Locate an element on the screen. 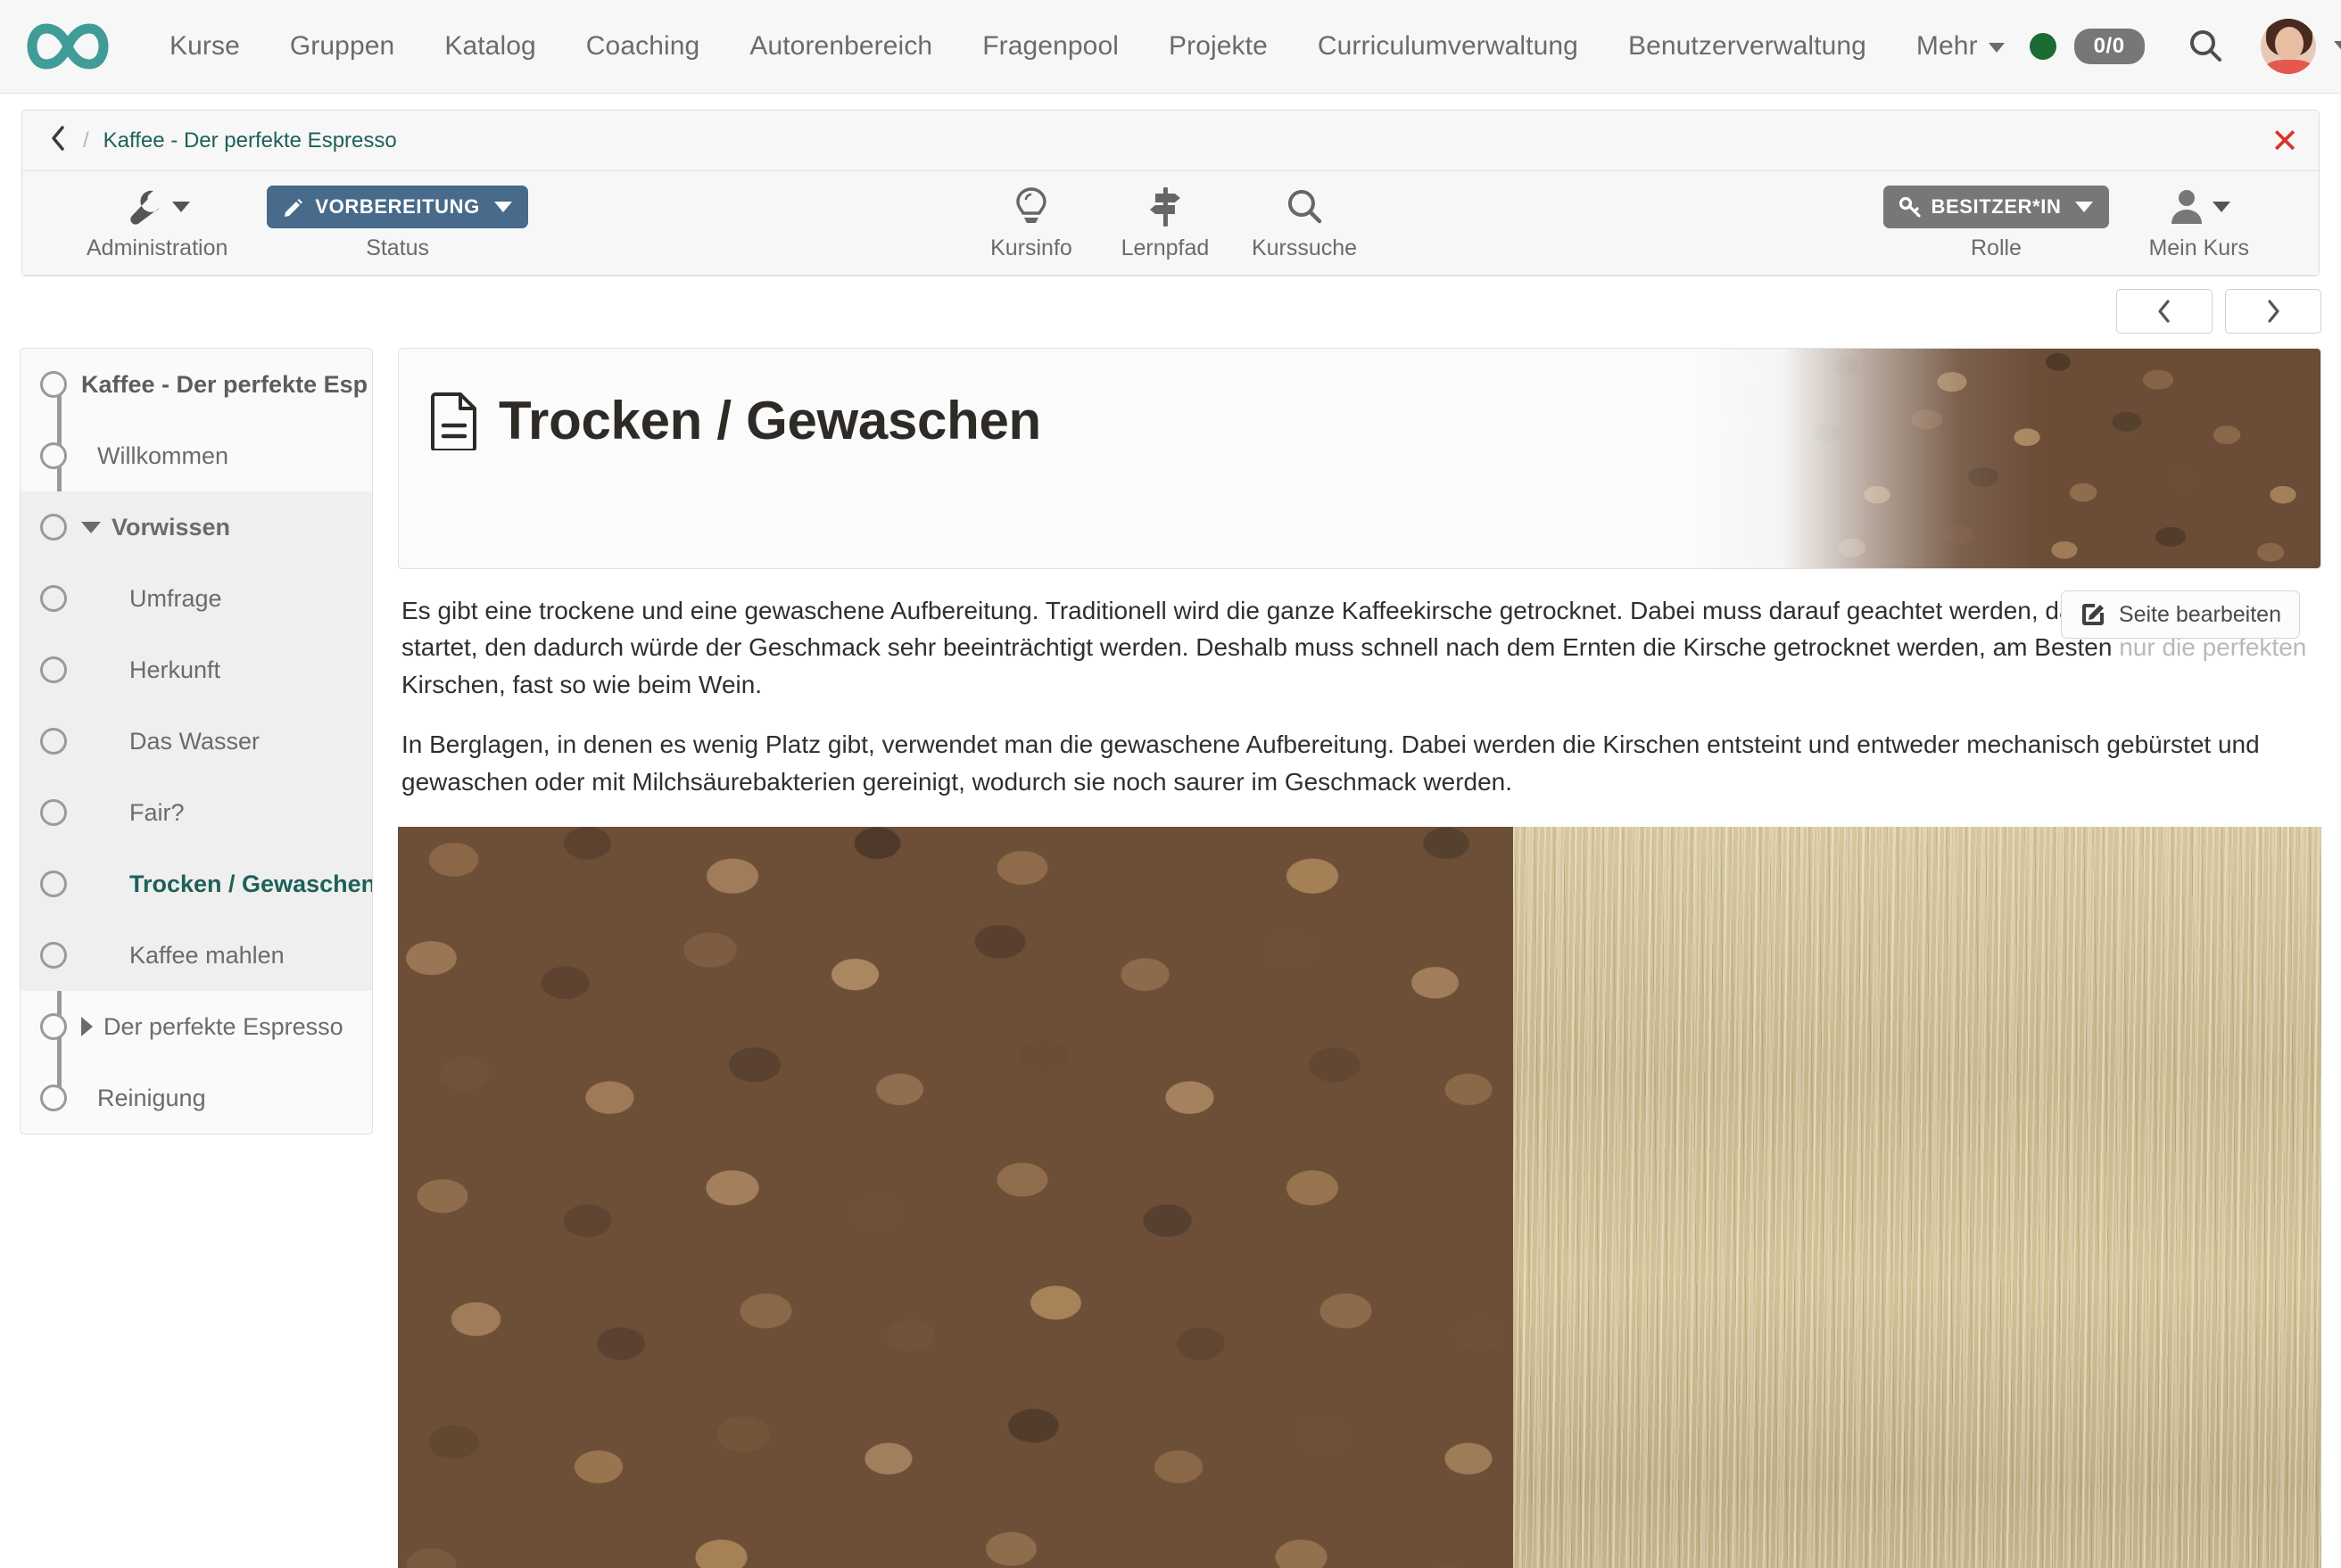 The image size is (2341, 1568). toolbar-label: Kurssuche is located at coordinates (1304, 247).